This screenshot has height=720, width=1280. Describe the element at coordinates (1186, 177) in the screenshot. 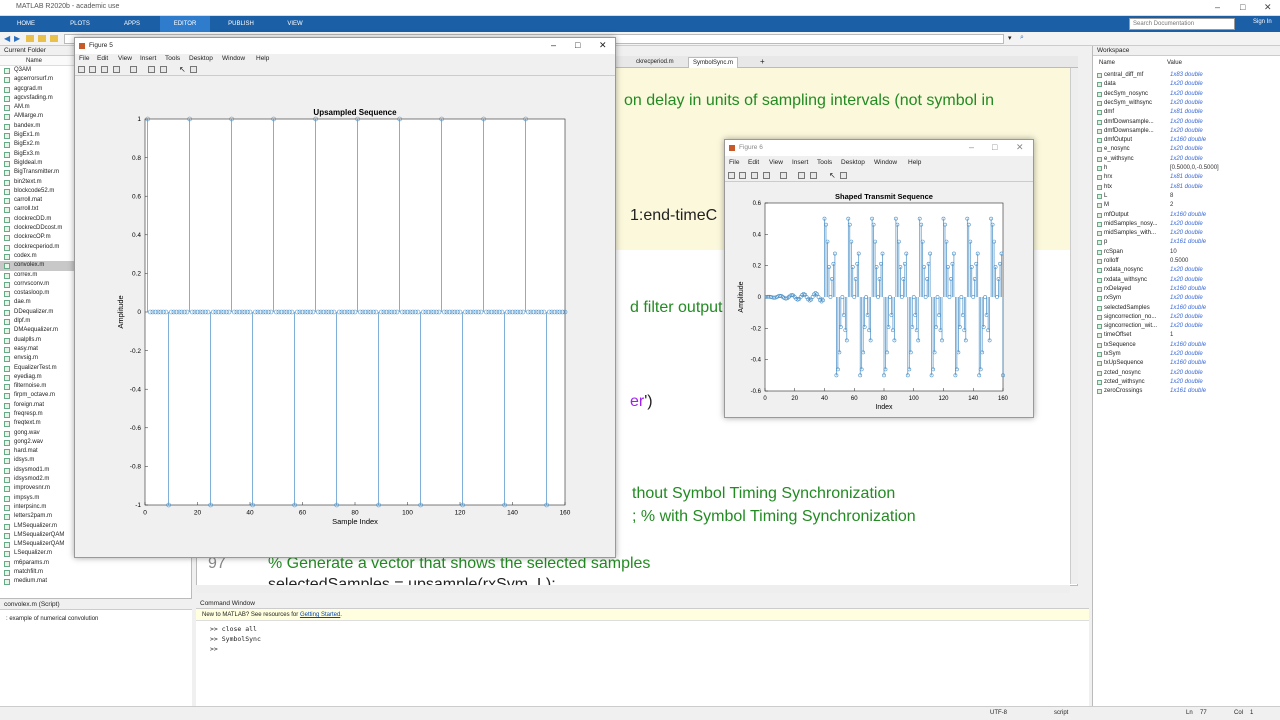

I see `workspace-row: hrx 1x81 double` at that location.